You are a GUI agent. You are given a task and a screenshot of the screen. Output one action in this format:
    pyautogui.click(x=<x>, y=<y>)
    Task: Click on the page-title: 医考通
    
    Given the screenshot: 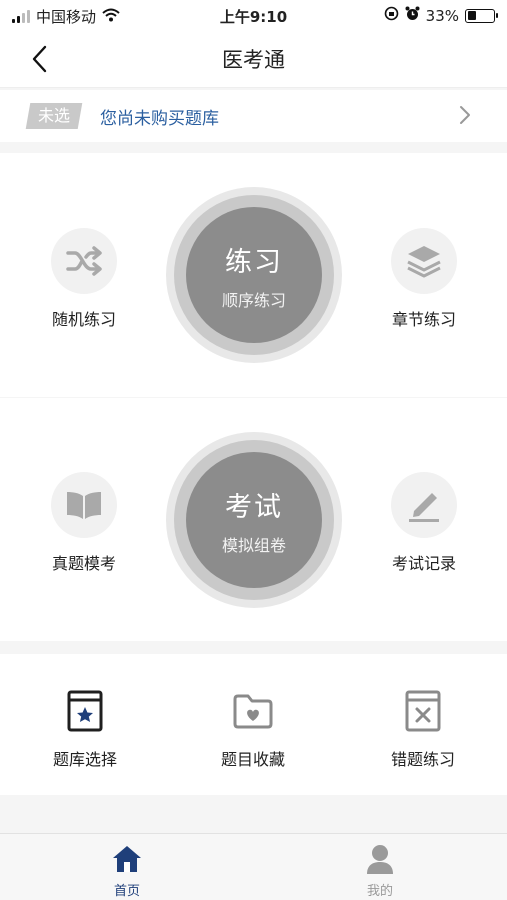 What is the action you would take?
    pyautogui.click(x=253, y=60)
    